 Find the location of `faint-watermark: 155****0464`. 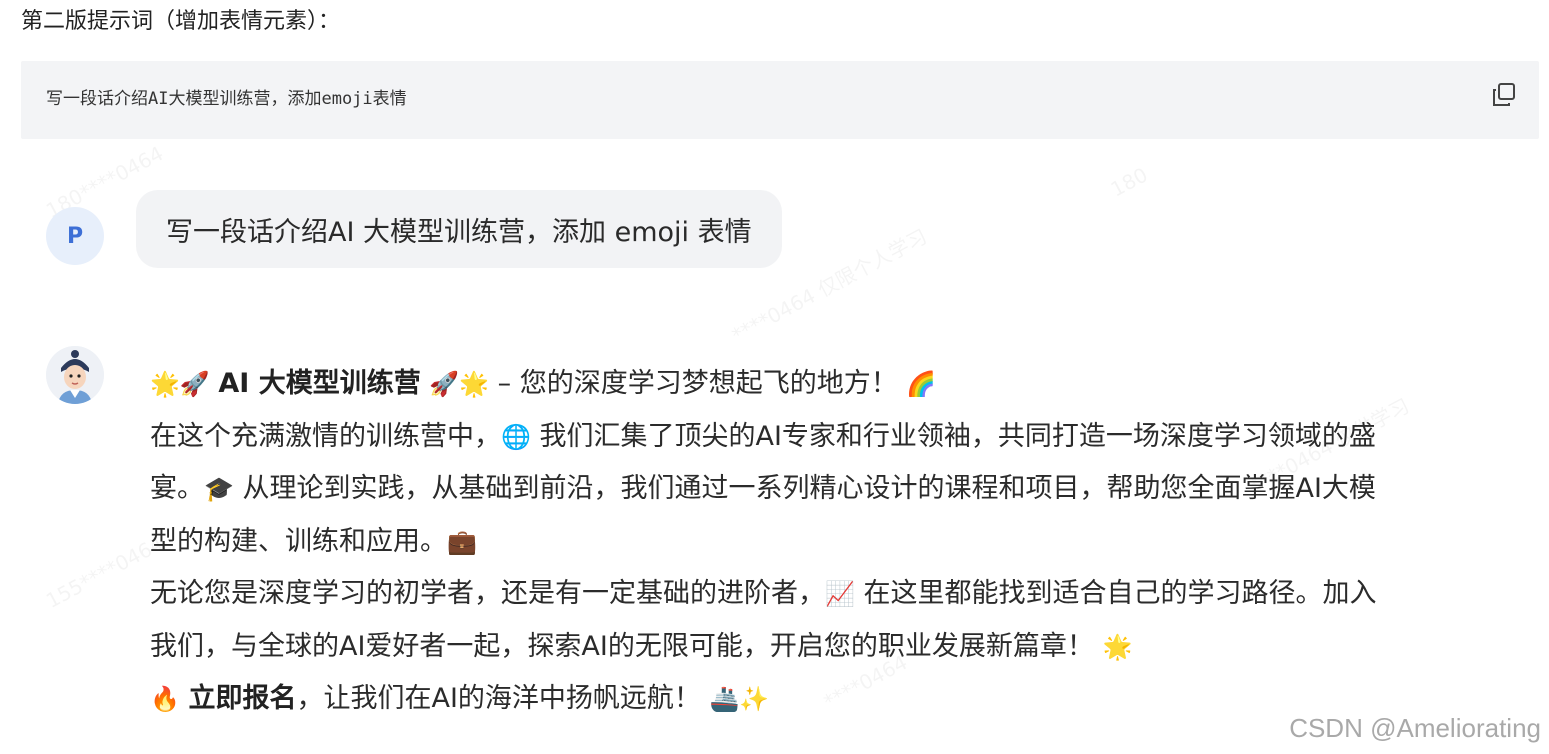

faint-watermark: 155****0464 is located at coordinates (104, 572).